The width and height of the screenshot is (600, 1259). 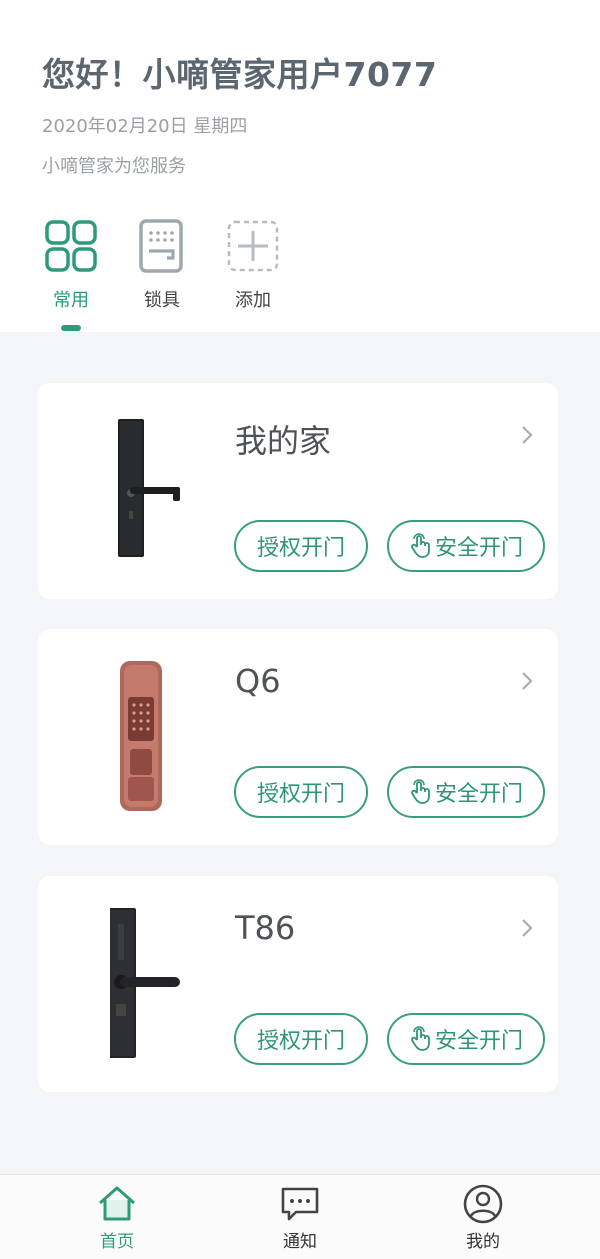 What do you see at coordinates (300, 1242) in the screenshot?
I see `nav-label: 通知` at bounding box center [300, 1242].